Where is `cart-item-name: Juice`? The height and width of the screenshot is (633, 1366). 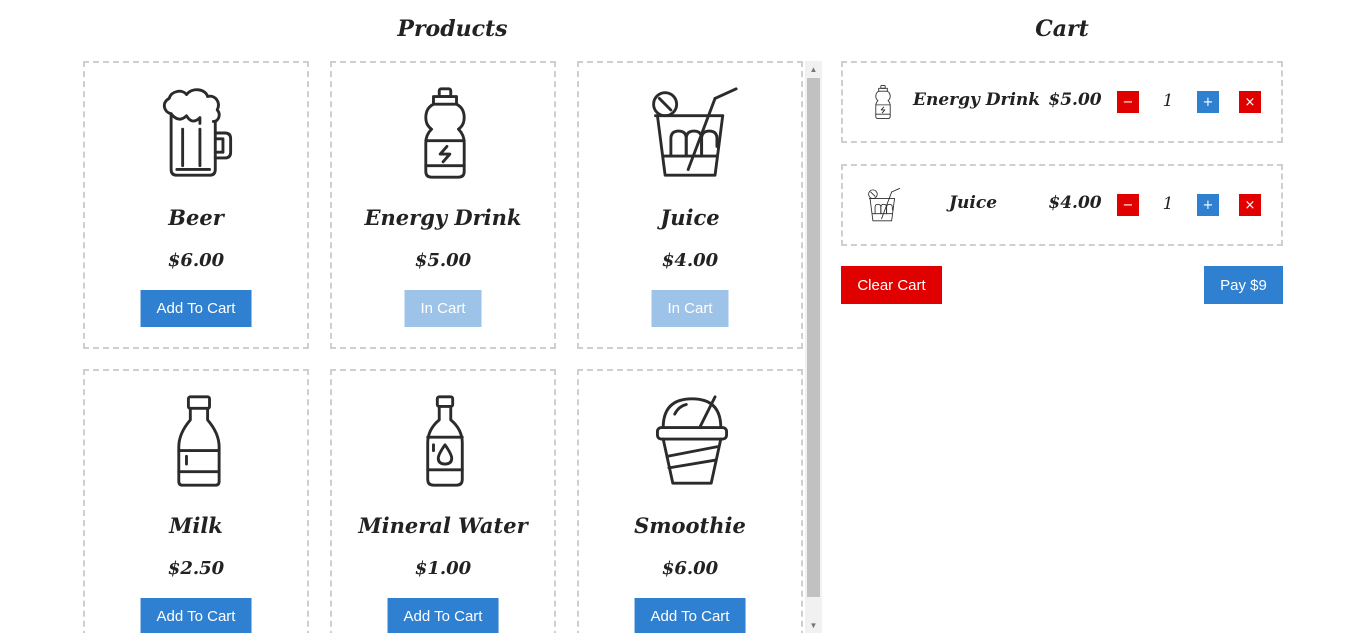
cart-item-name: Juice is located at coordinates (973, 203).